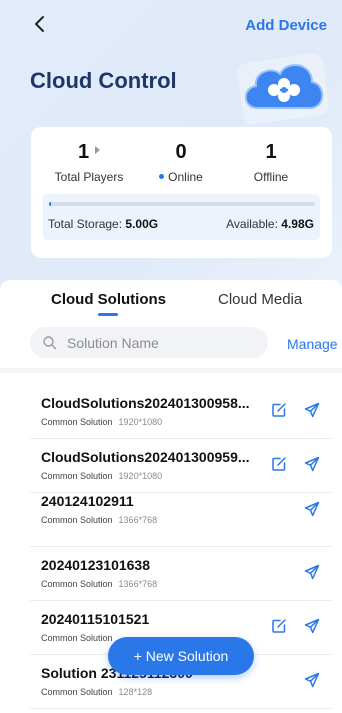  I want to click on online-label: Online, so click(185, 177).